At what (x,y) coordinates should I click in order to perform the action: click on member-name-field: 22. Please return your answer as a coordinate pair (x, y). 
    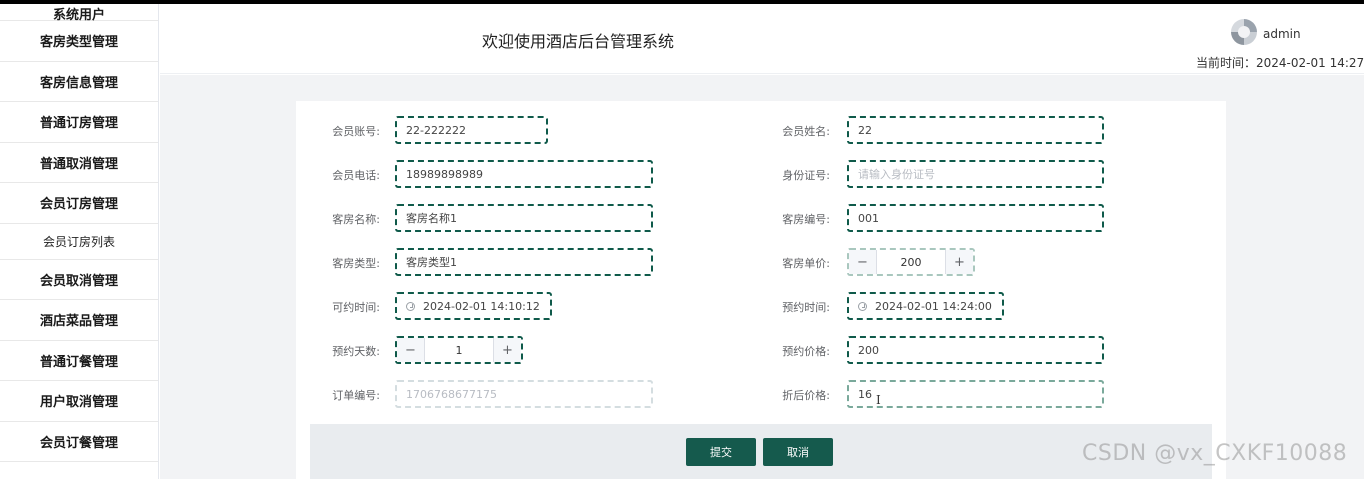
    Looking at the image, I should click on (975, 130).